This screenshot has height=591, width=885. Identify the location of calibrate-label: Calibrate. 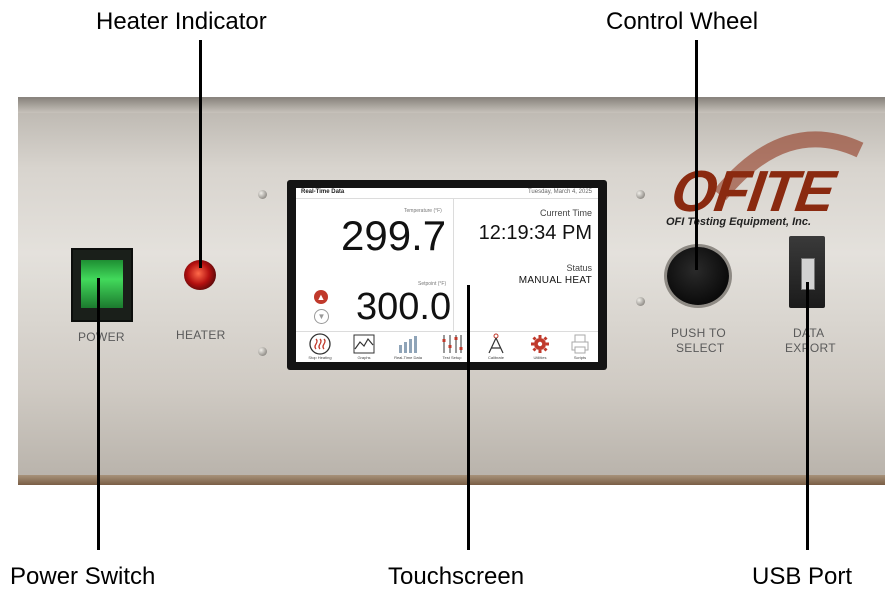
(495, 357).